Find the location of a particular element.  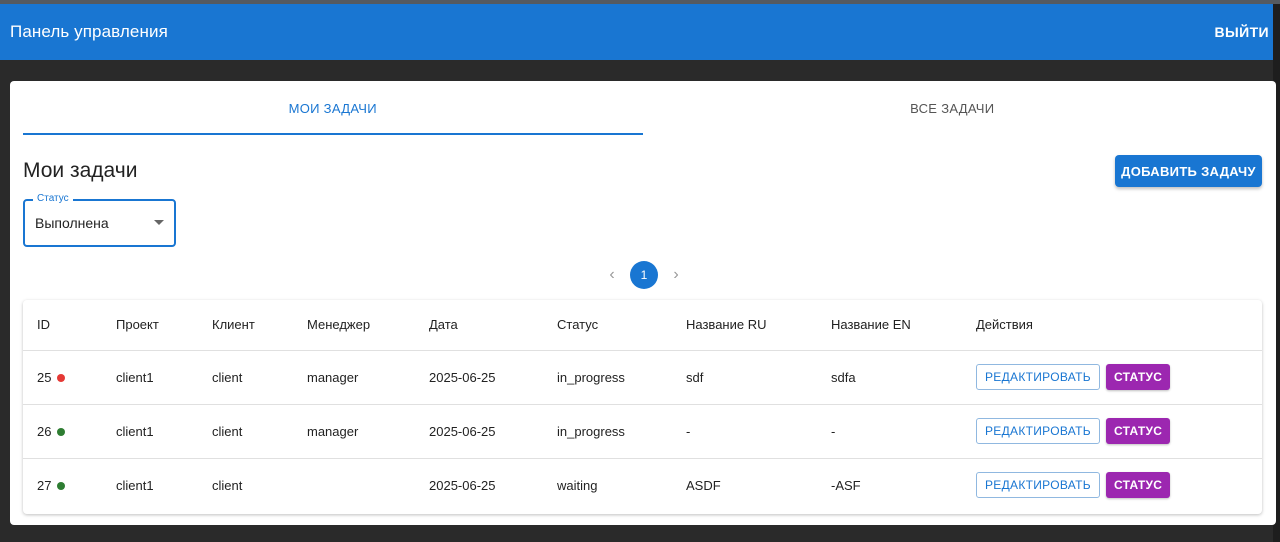

column-header-manager: Менеджер is located at coordinates (339, 325).